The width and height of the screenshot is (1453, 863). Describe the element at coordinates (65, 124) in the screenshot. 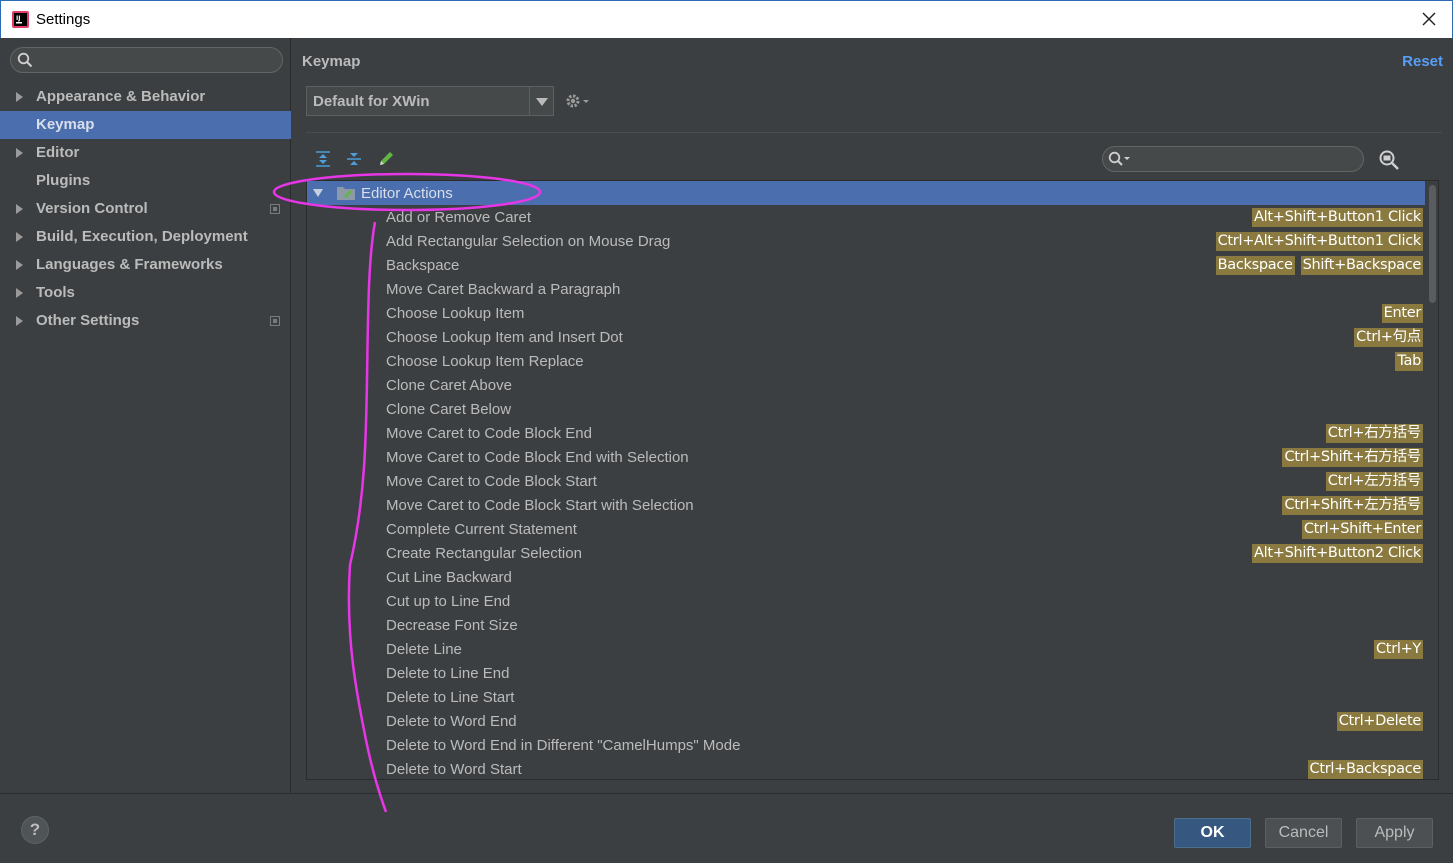

I see `sidebar-item-label: Keymap` at that location.